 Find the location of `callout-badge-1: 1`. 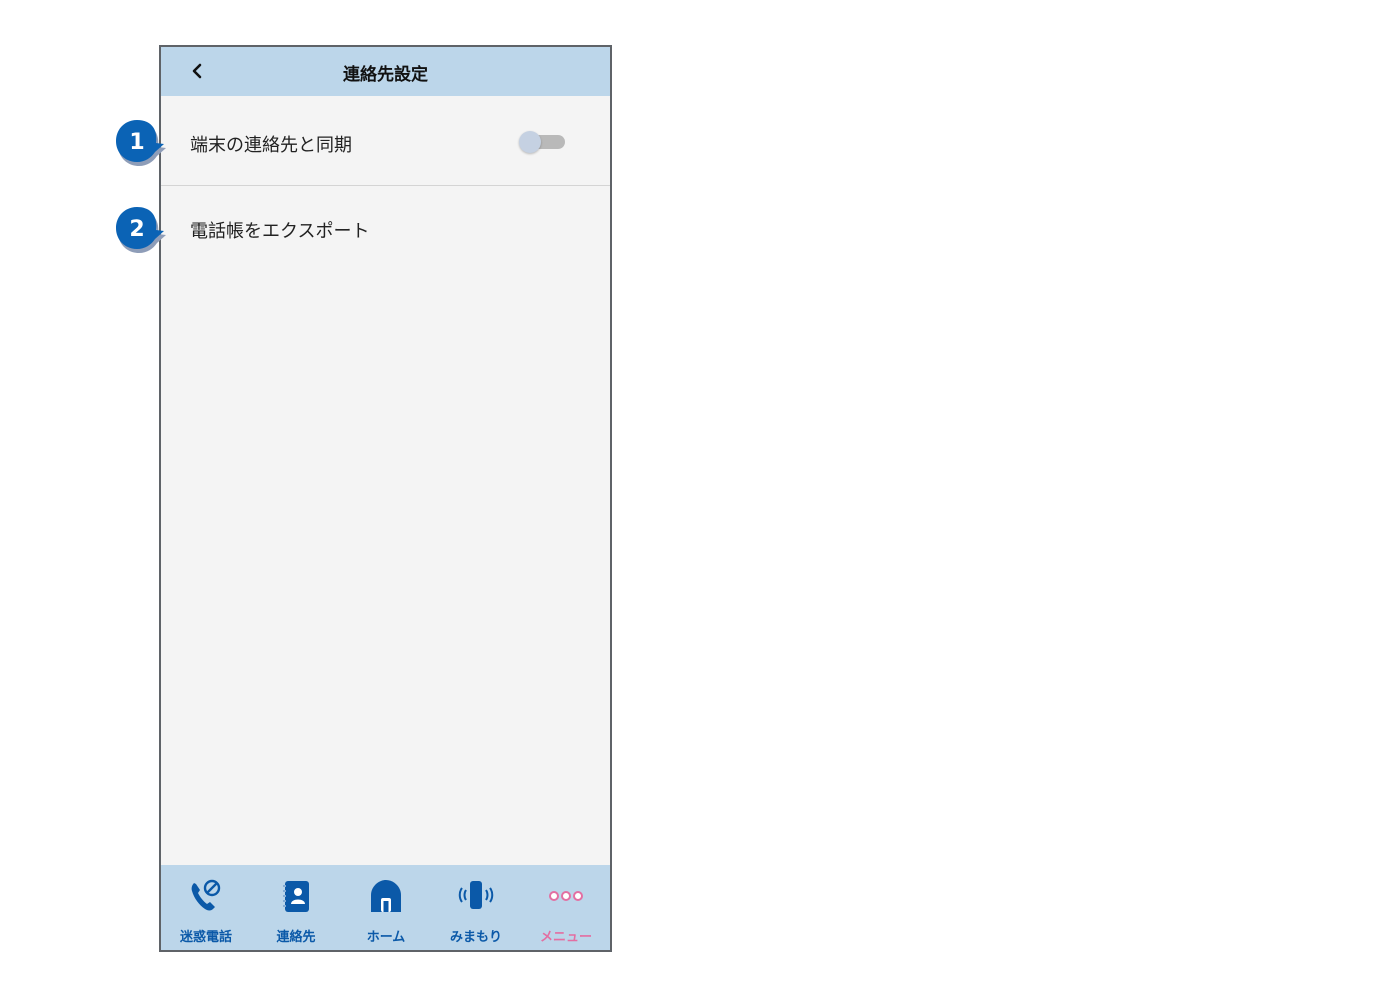

callout-badge-1: 1 is located at coordinates (142, 143).